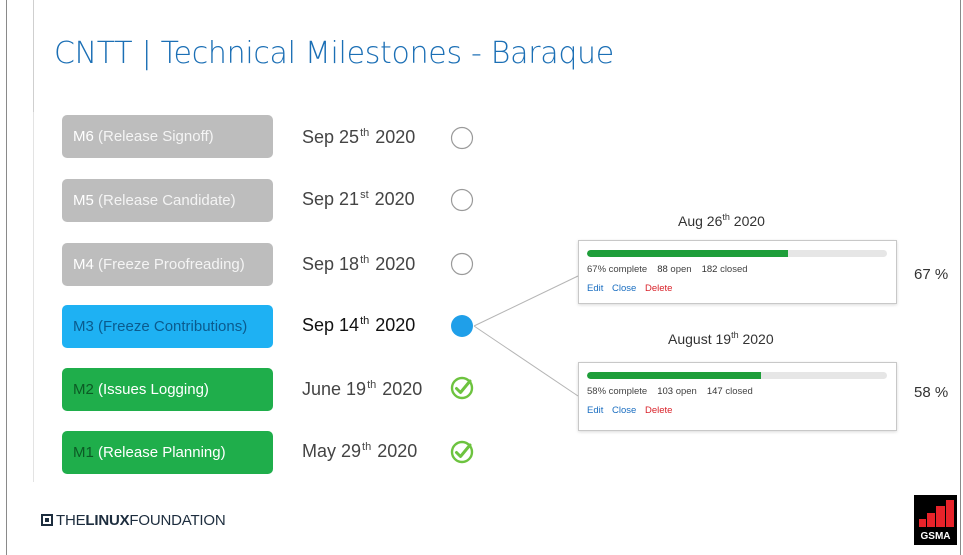  What do you see at coordinates (714, 391) in the screenshot?
I see `closed-count: 147` at bounding box center [714, 391].